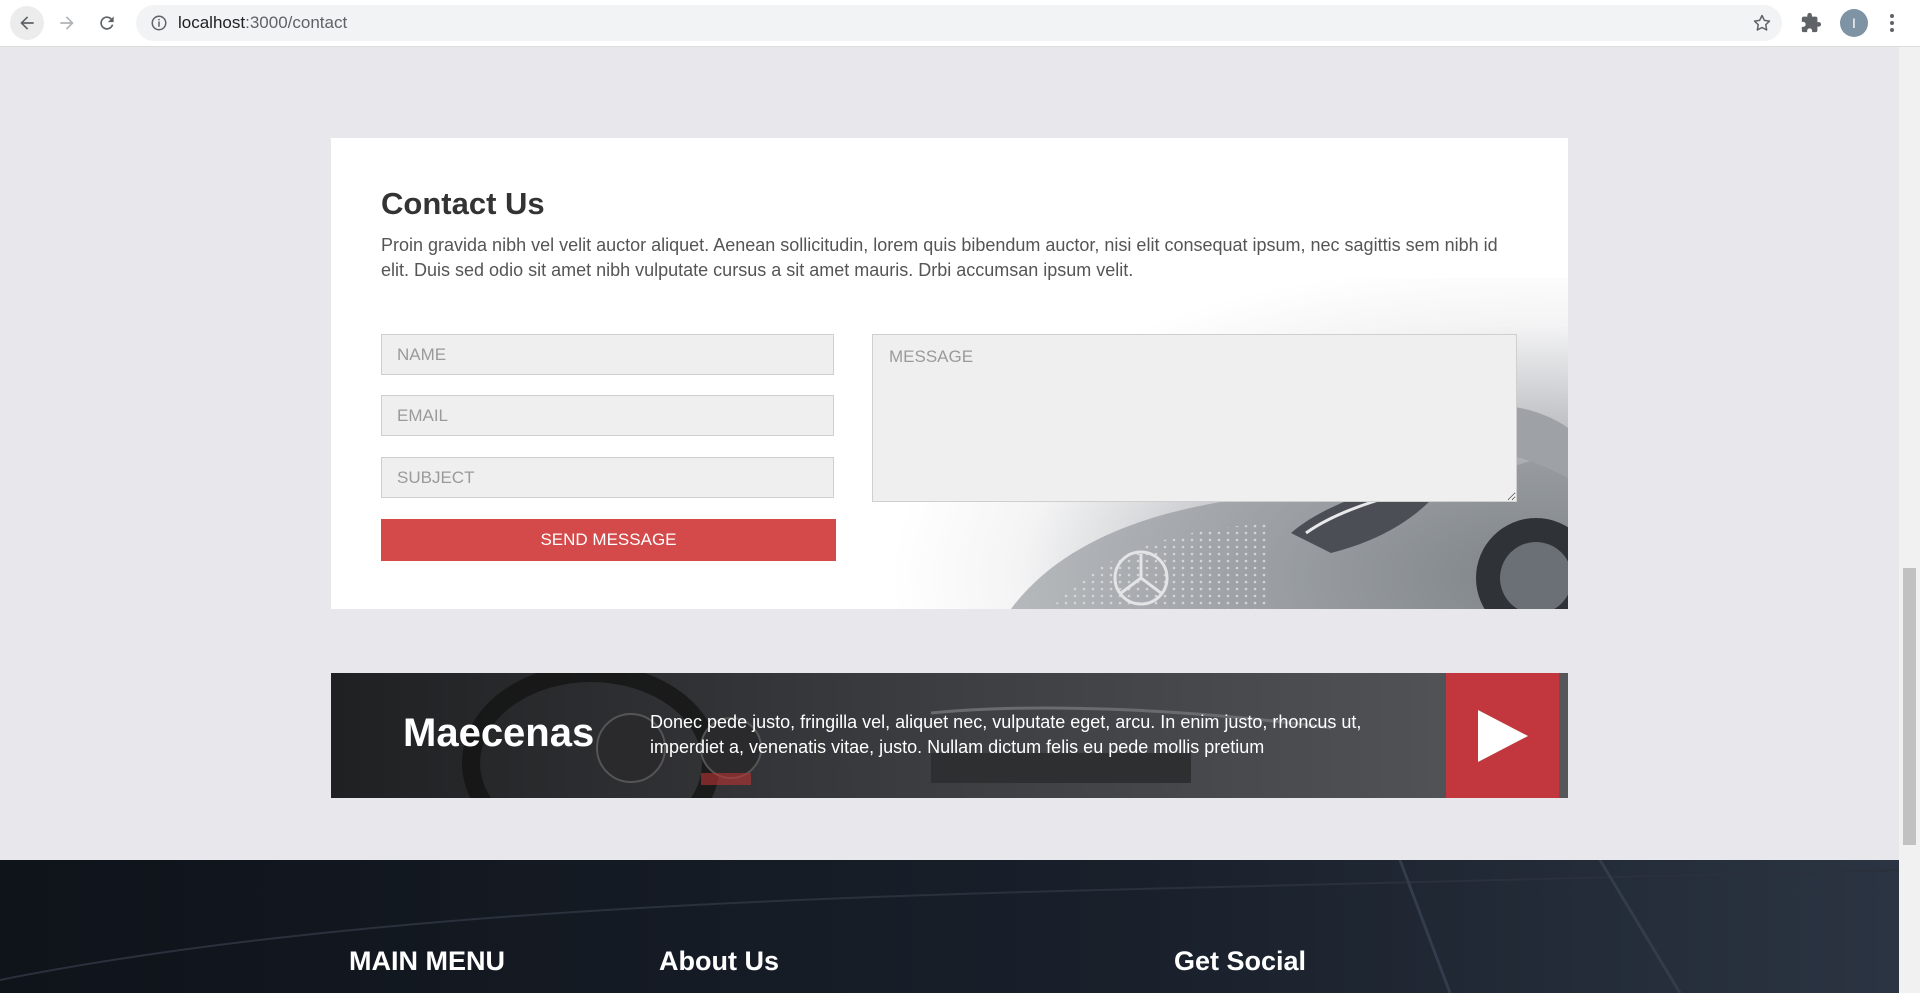  Describe the element at coordinates (1194, 418) in the screenshot. I see `message-textarea` at that location.